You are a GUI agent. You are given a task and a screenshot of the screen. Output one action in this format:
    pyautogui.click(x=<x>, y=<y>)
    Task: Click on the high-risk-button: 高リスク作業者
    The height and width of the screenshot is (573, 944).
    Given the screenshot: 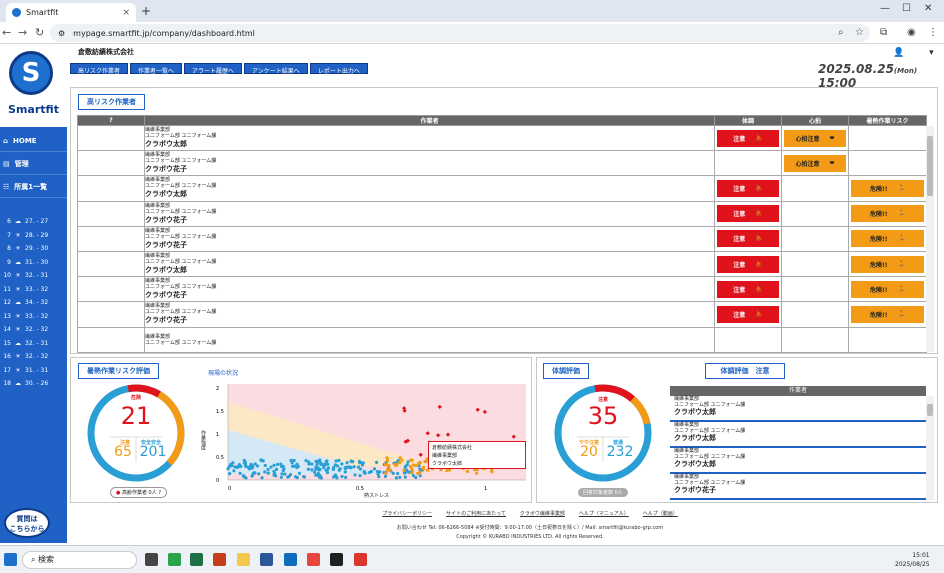 What is the action you would take?
    pyautogui.click(x=99, y=69)
    